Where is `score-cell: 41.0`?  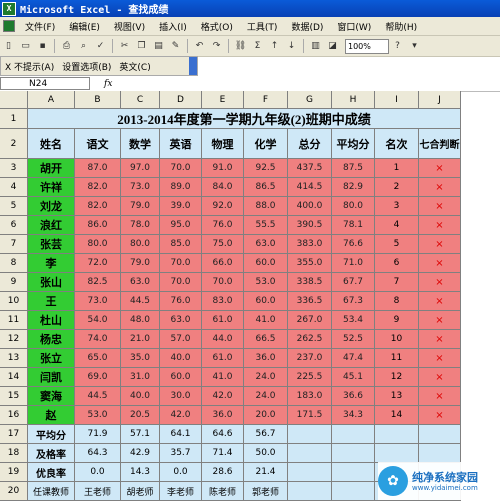
score-cell: 41.0 is located at coordinates (266, 320).